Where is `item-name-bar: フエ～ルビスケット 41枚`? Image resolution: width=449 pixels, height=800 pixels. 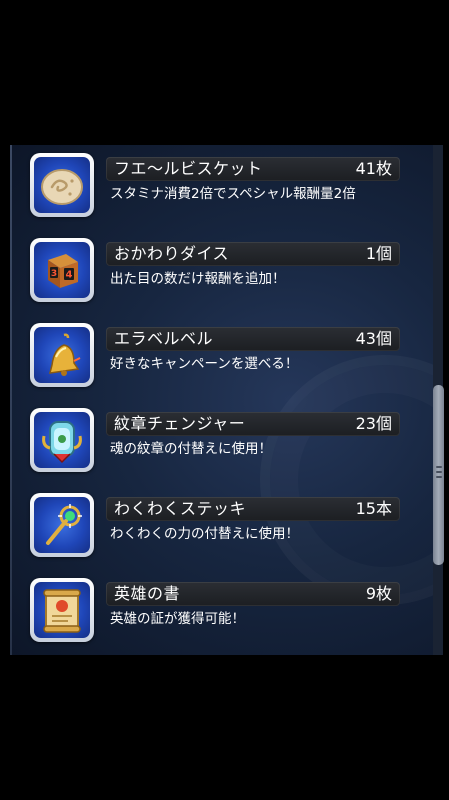
item-name-bar: フエ～ルビスケット 41枚 is located at coordinates (253, 169).